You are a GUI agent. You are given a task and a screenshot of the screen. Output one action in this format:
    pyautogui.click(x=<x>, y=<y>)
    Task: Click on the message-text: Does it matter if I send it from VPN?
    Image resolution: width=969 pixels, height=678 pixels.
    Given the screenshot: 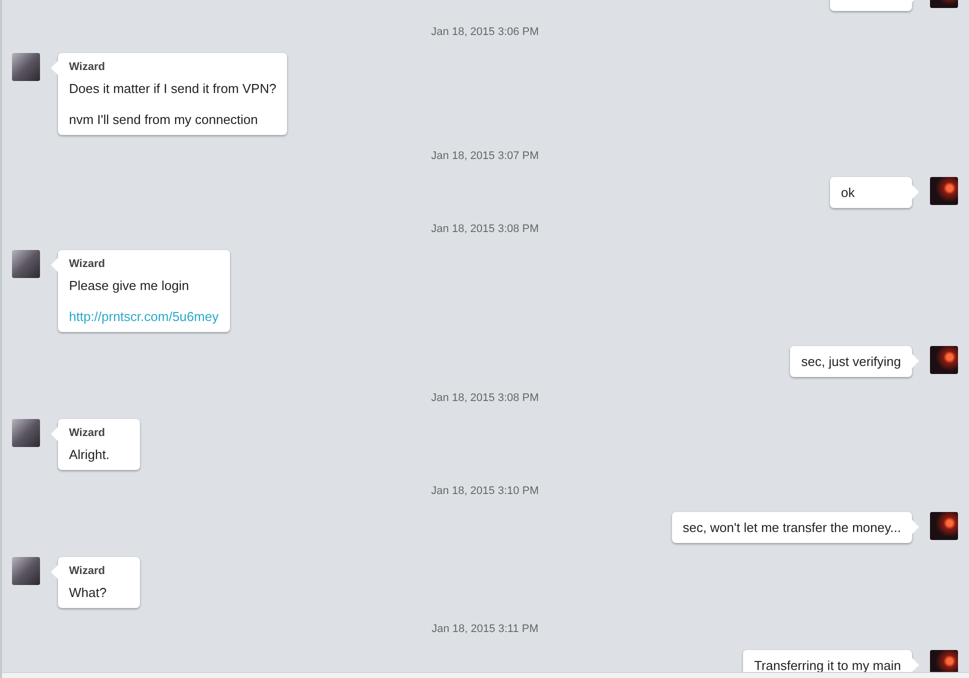 What is the action you would take?
    pyautogui.click(x=172, y=89)
    